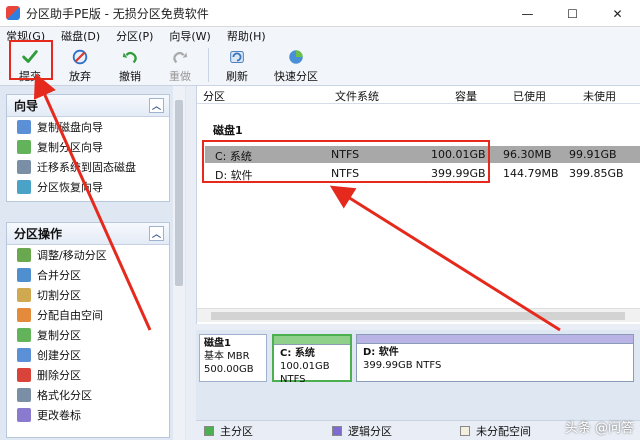 The image size is (640, 440). Describe the element at coordinates (80, 57) in the screenshot. I see `discard-icon` at that location.